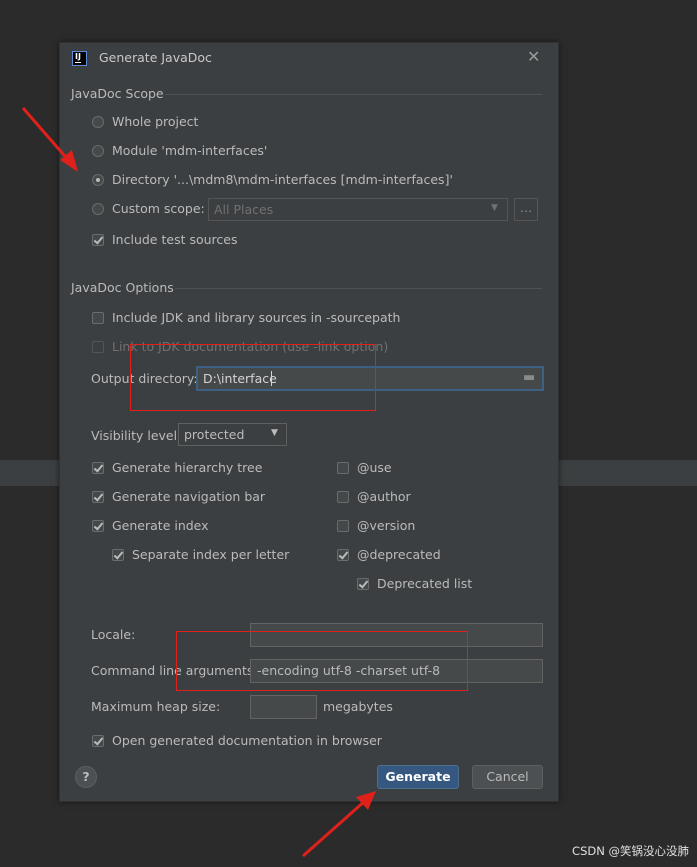 The height and width of the screenshot is (867, 697). Describe the element at coordinates (339, 824) in the screenshot. I see `arrow-to-generate` at that location.